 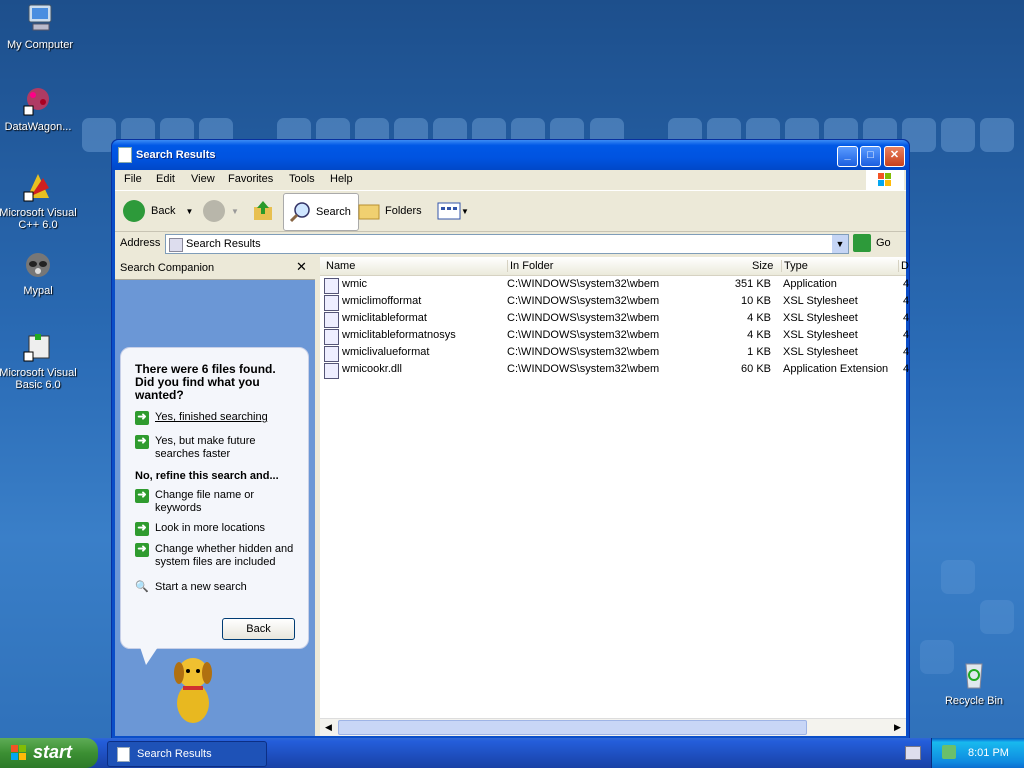 What do you see at coordinates (614, 266) in the screenshot?
I see `column-headers: Name In Folder Size Type D` at bounding box center [614, 266].